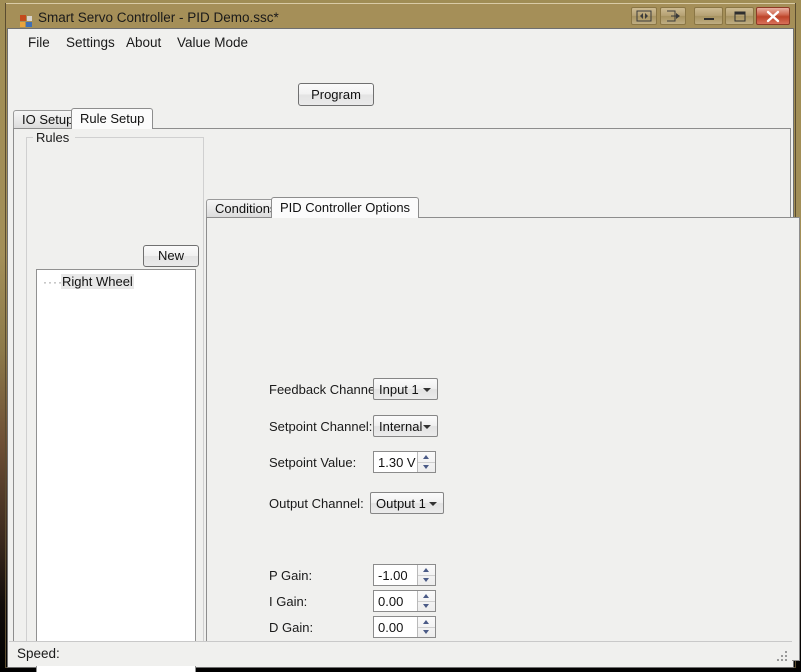  Describe the element at coordinates (158, 17) in the screenshot. I see `window-title: Smart Servo Controller - PID Demo.ssc*` at that location.